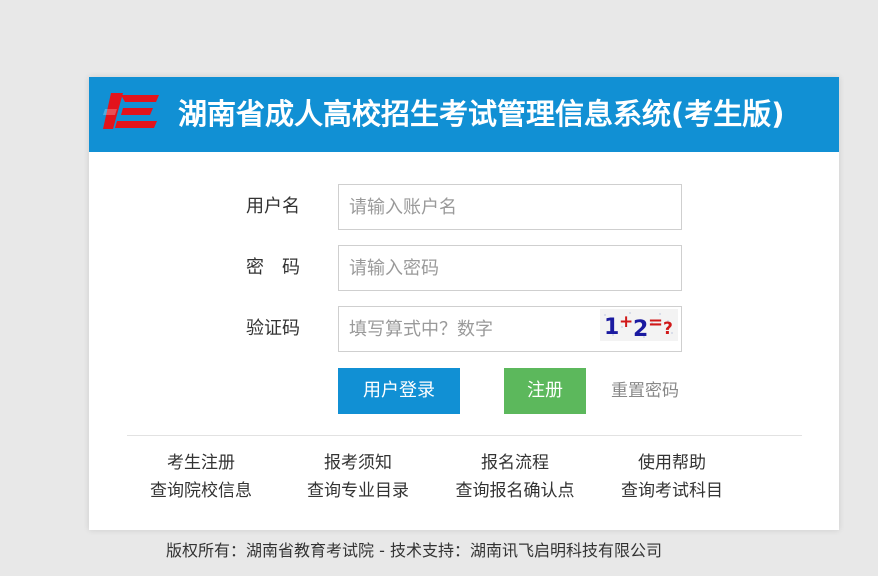 The width and height of the screenshot is (878, 576). Describe the element at coordinates (201, 463) in the screenshot. I see `link-student-register: 考生注册` at that location.